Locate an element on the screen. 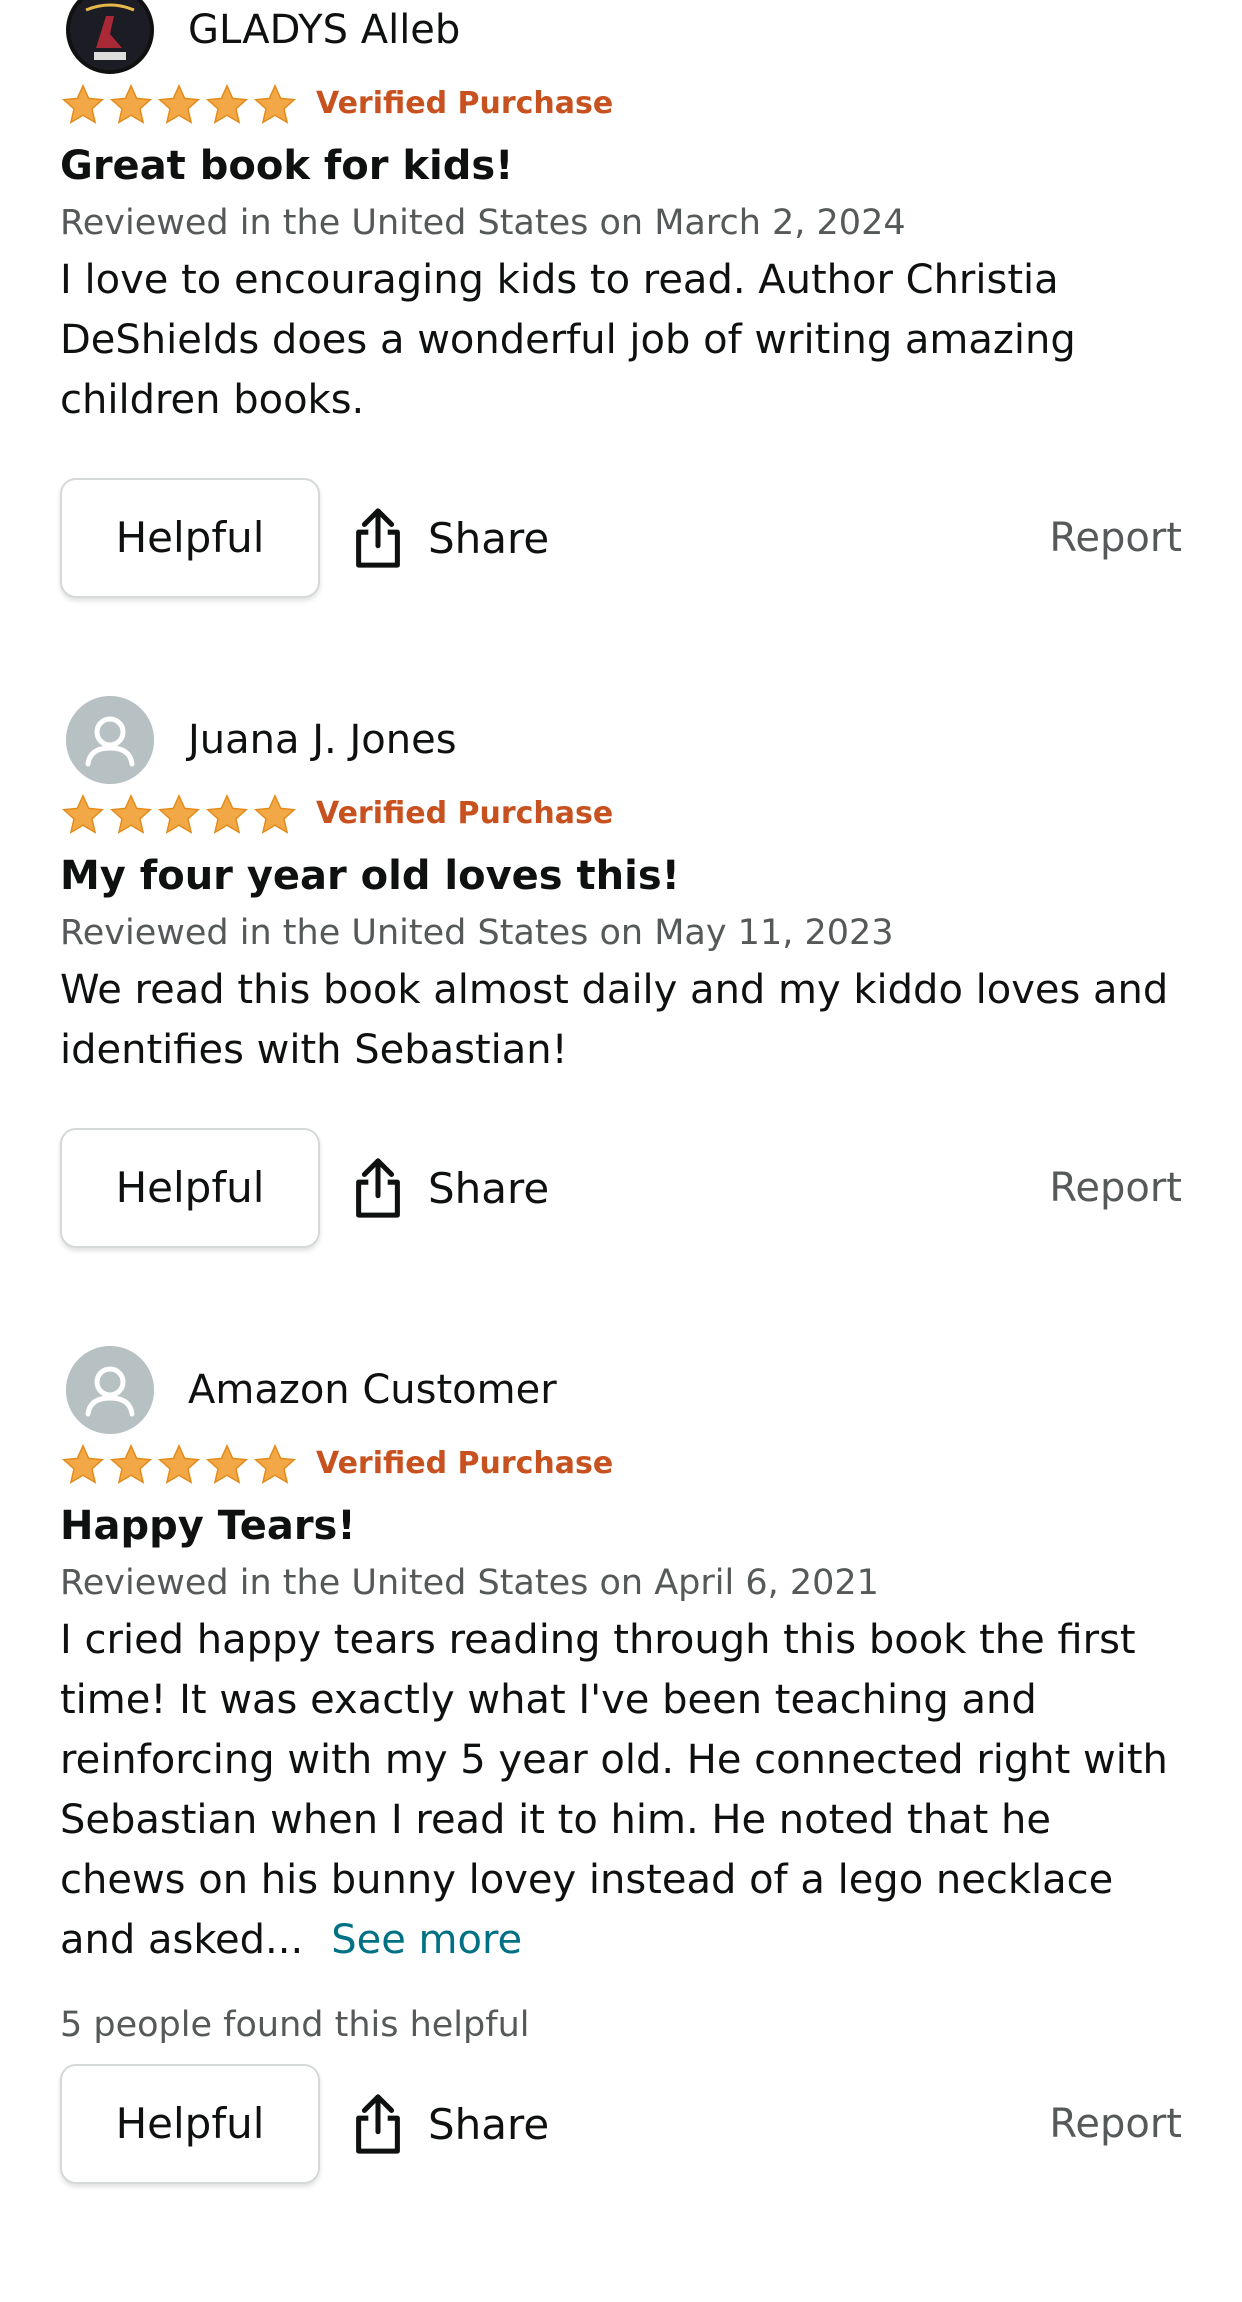 This screenshot has width=1242, height=2302. see-more-link: See more is located at coordinates (426, 1940).